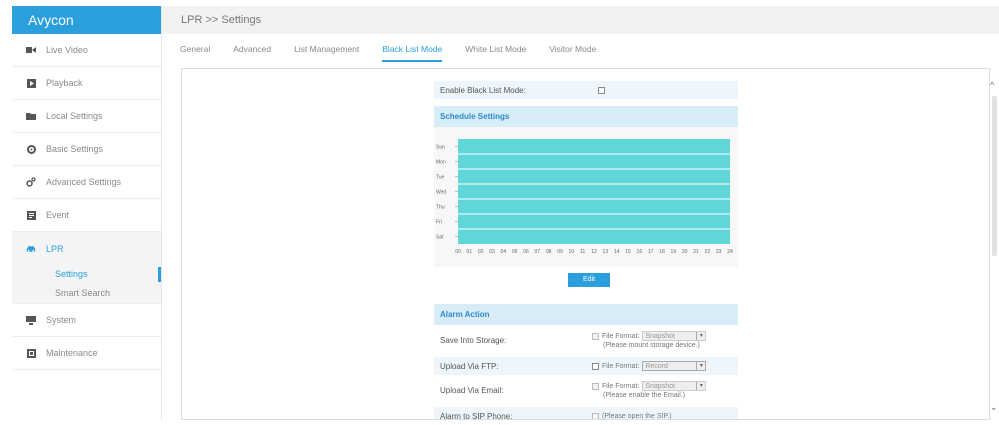  What do you see at coordinates (469, 366) in the screenshot?
I see `upload-via-ftp-label: Upload Via FTP:` at bounding box center [469, 366].